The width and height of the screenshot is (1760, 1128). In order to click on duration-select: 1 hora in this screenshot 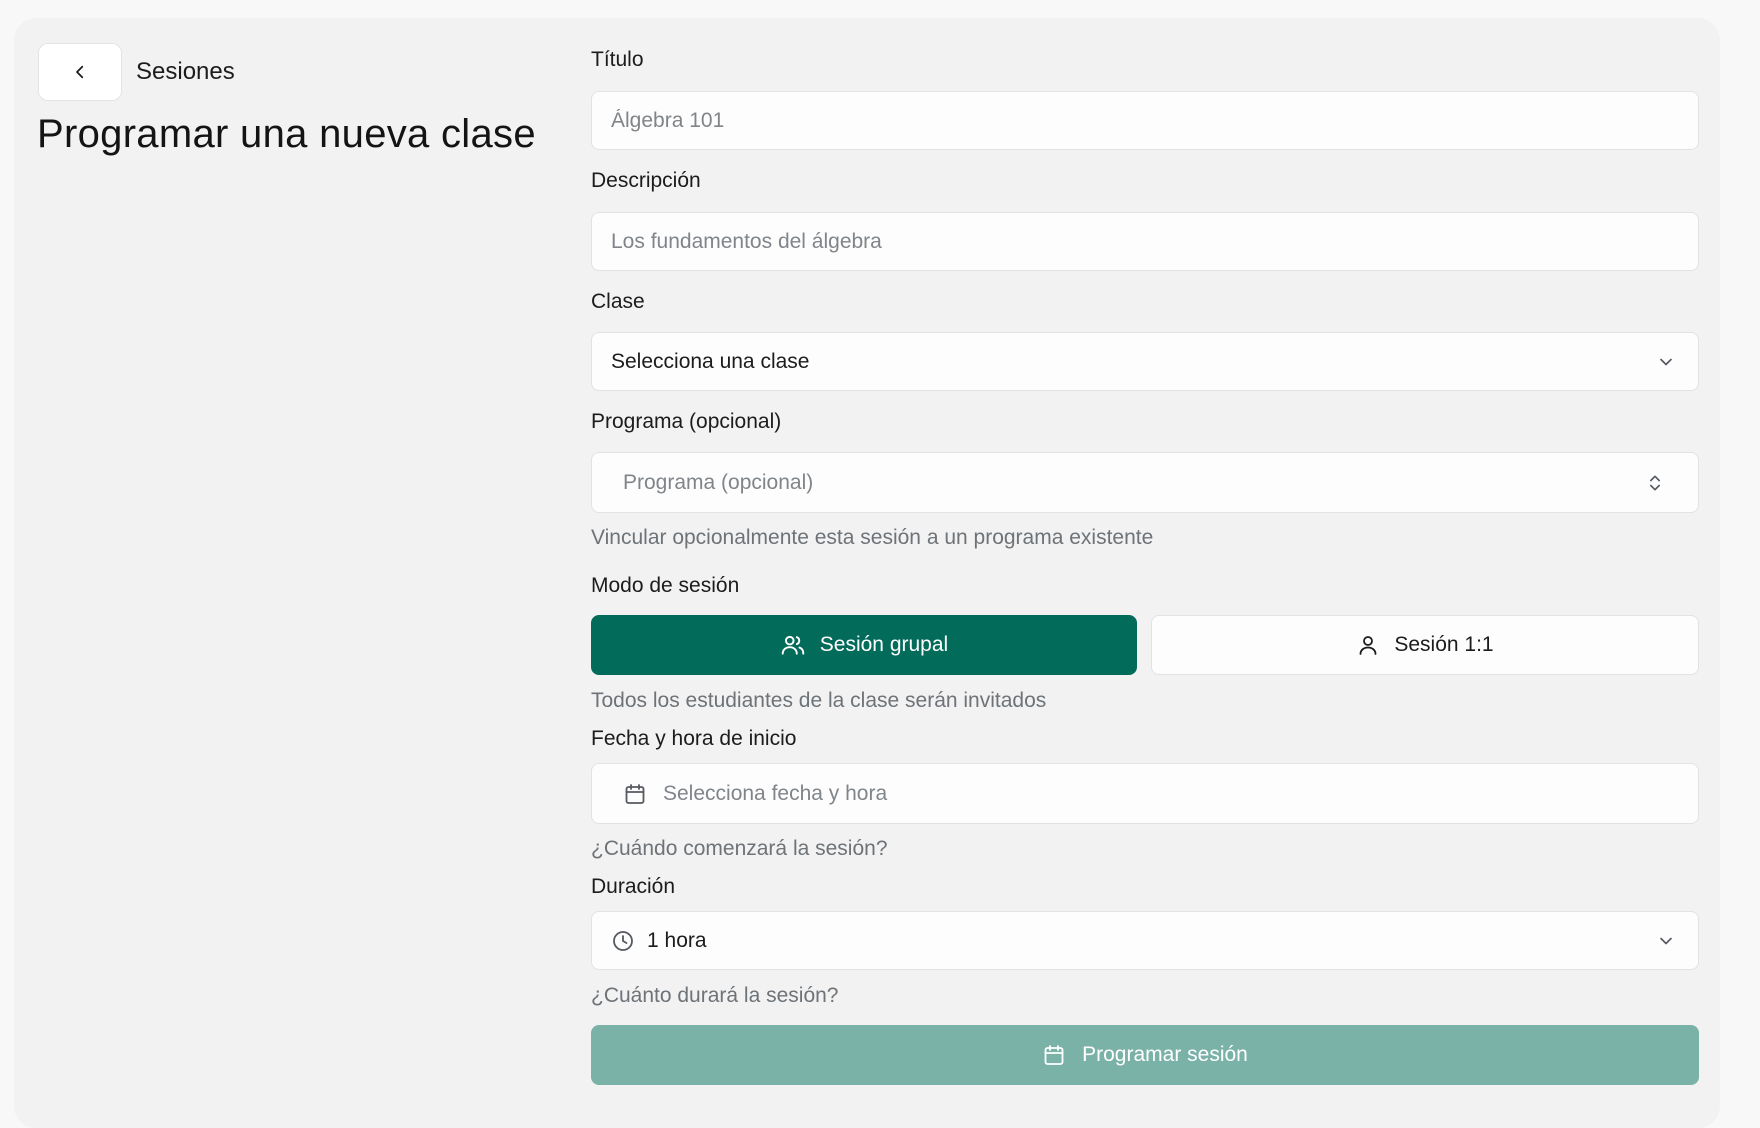, I will do `click(1145, 940)`.